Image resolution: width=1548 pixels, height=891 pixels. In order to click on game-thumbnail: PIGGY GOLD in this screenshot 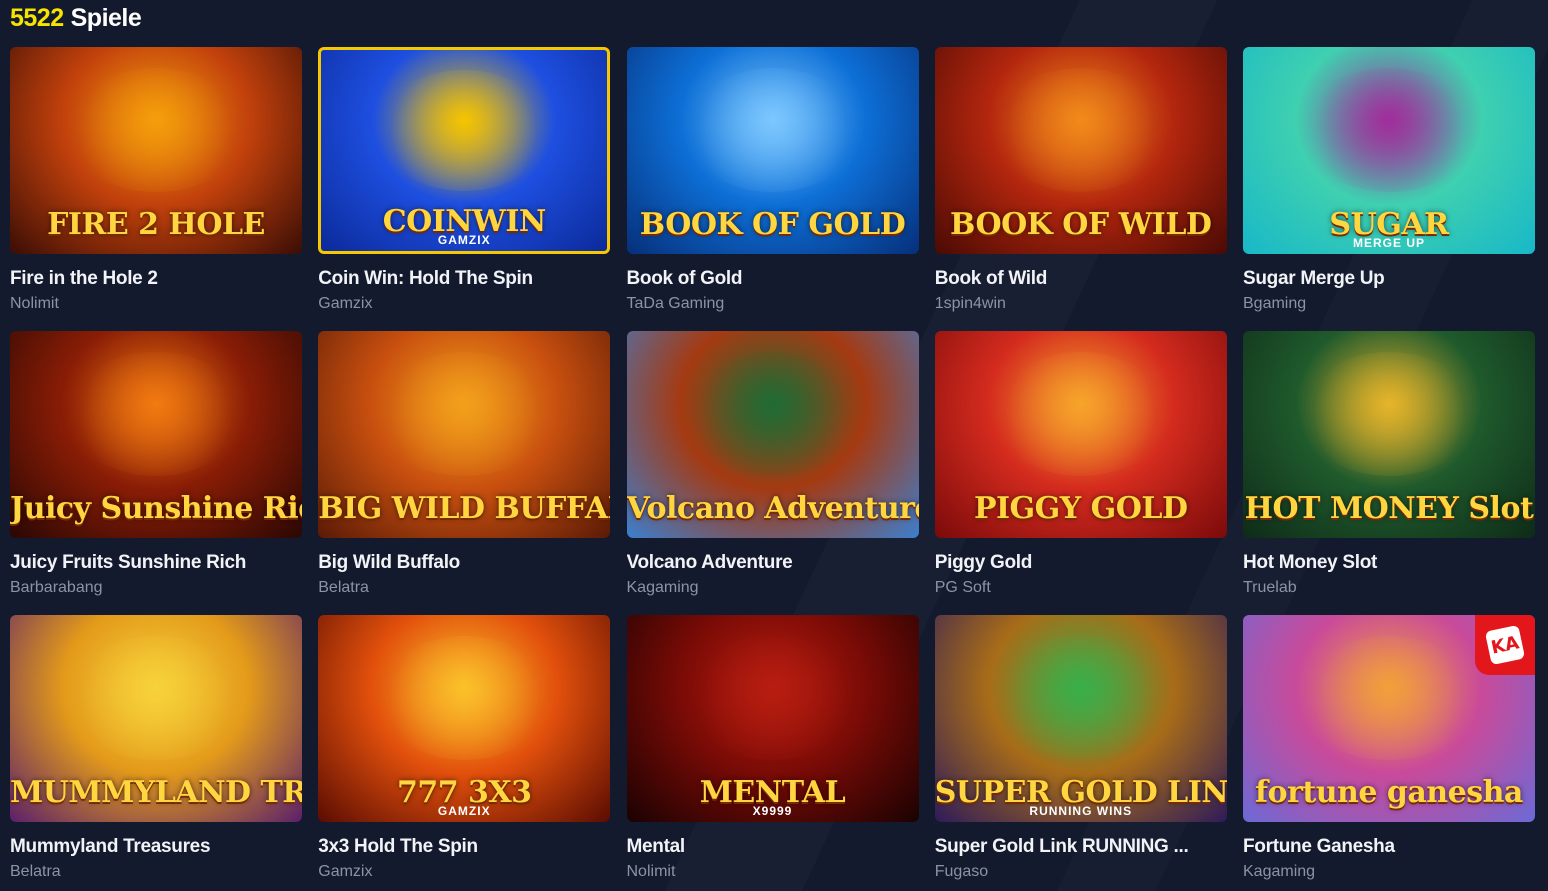, I will do `click(1080, 434)`.